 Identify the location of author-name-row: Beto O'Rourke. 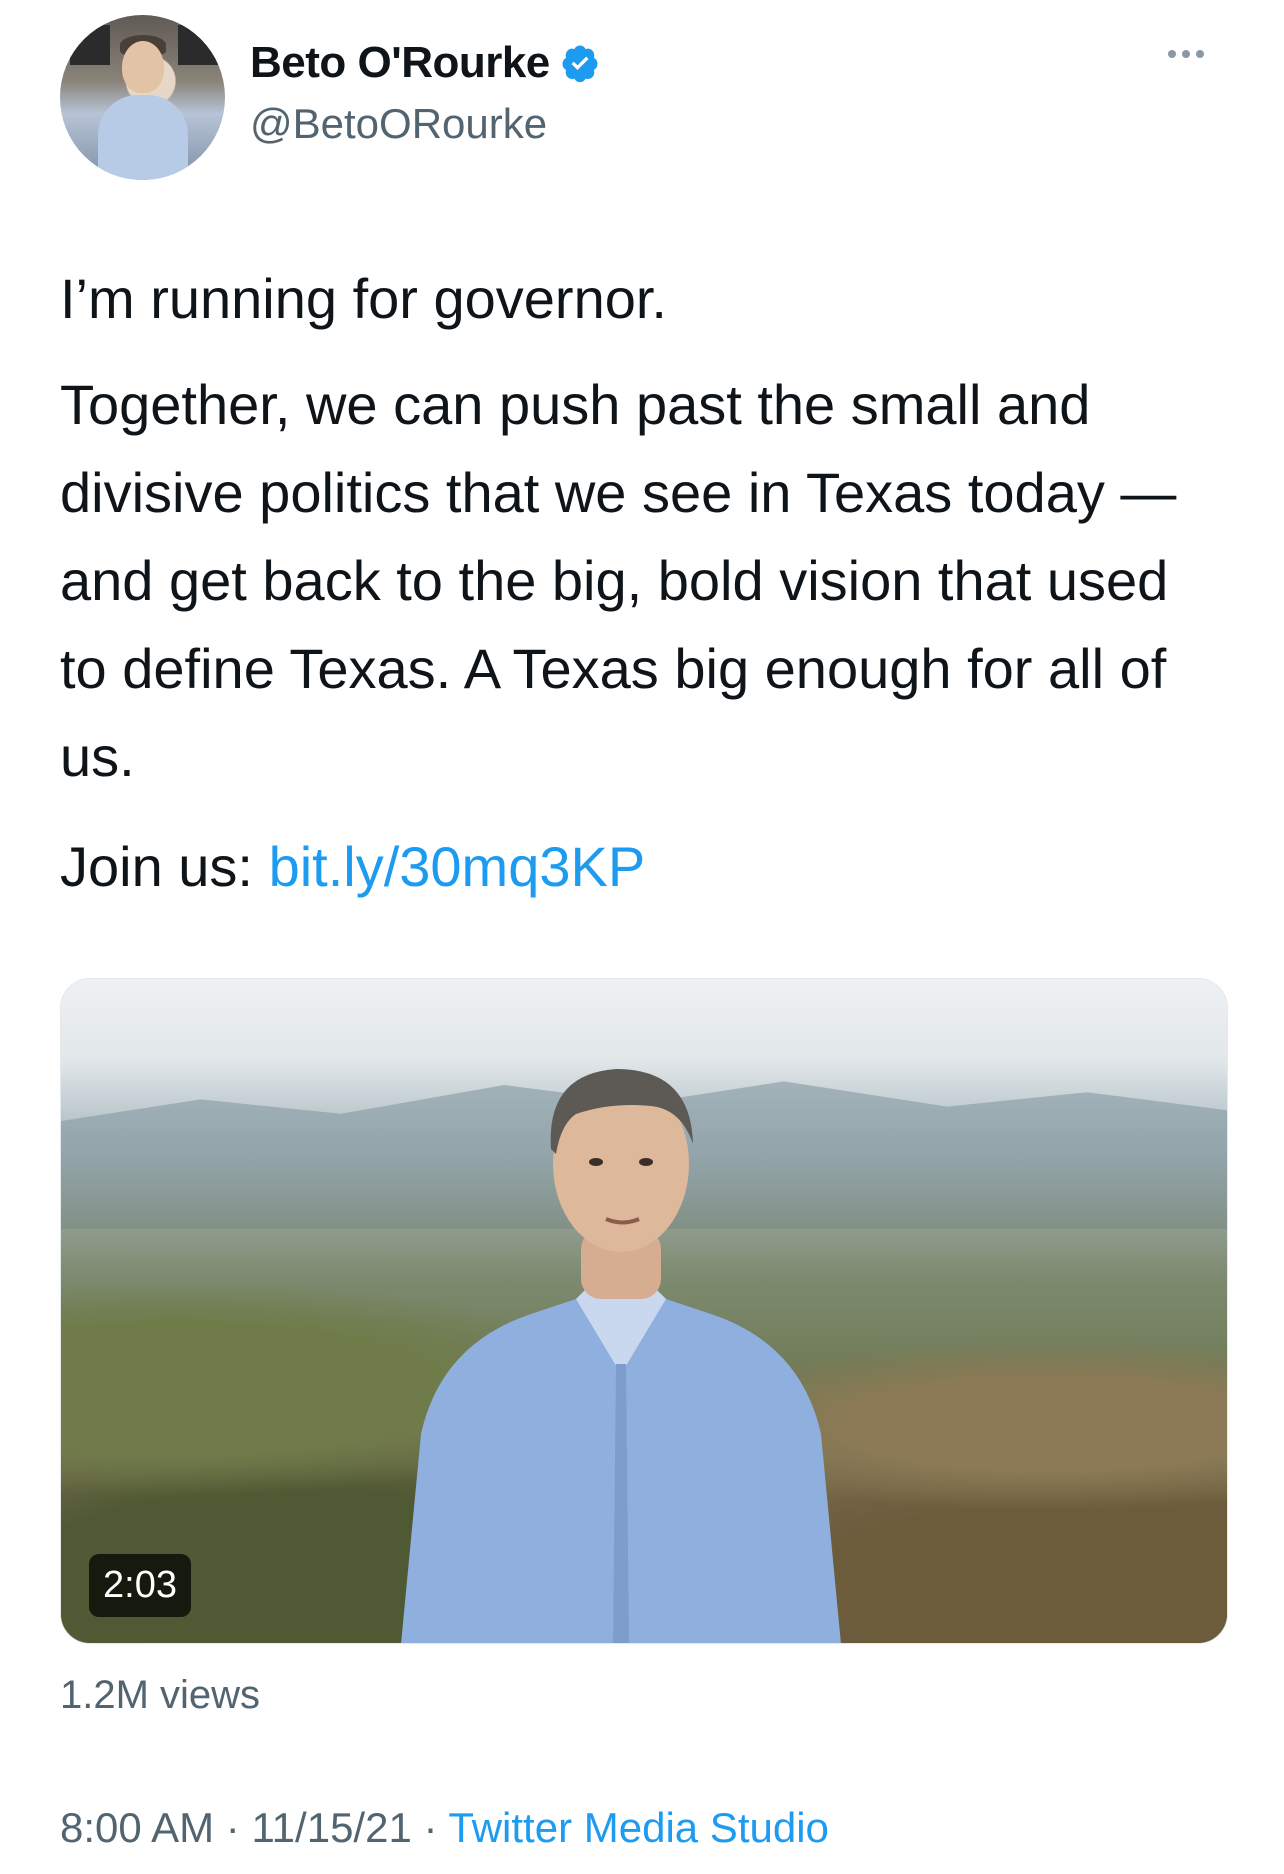
(425, 63).